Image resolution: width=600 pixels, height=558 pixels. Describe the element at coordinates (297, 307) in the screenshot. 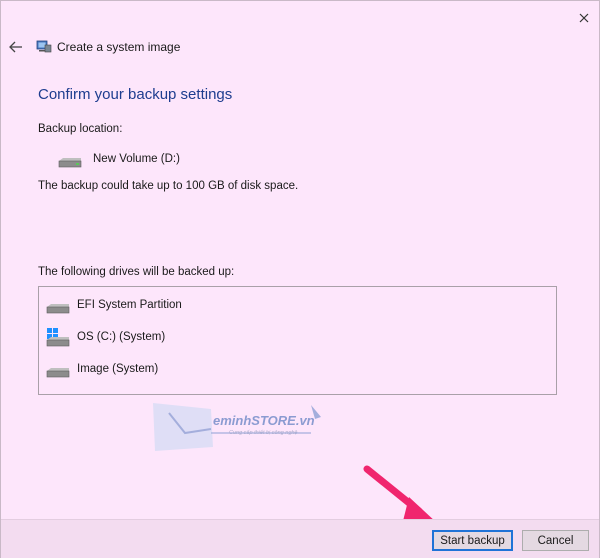

I see `list-item: EFI System Partition` at that location.